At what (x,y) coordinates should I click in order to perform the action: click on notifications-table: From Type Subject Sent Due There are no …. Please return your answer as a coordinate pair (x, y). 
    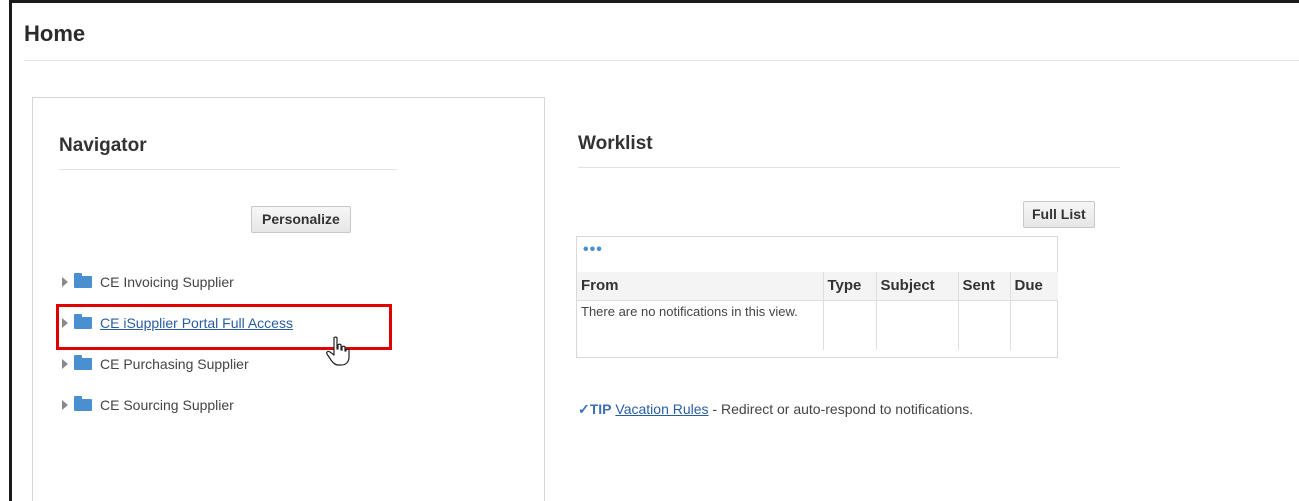
    Looking at the image, I should click on (817, 311).